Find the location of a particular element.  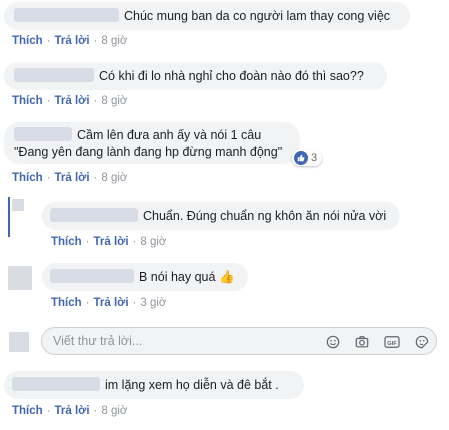

camera-icon is located at coordinates (362, 342).